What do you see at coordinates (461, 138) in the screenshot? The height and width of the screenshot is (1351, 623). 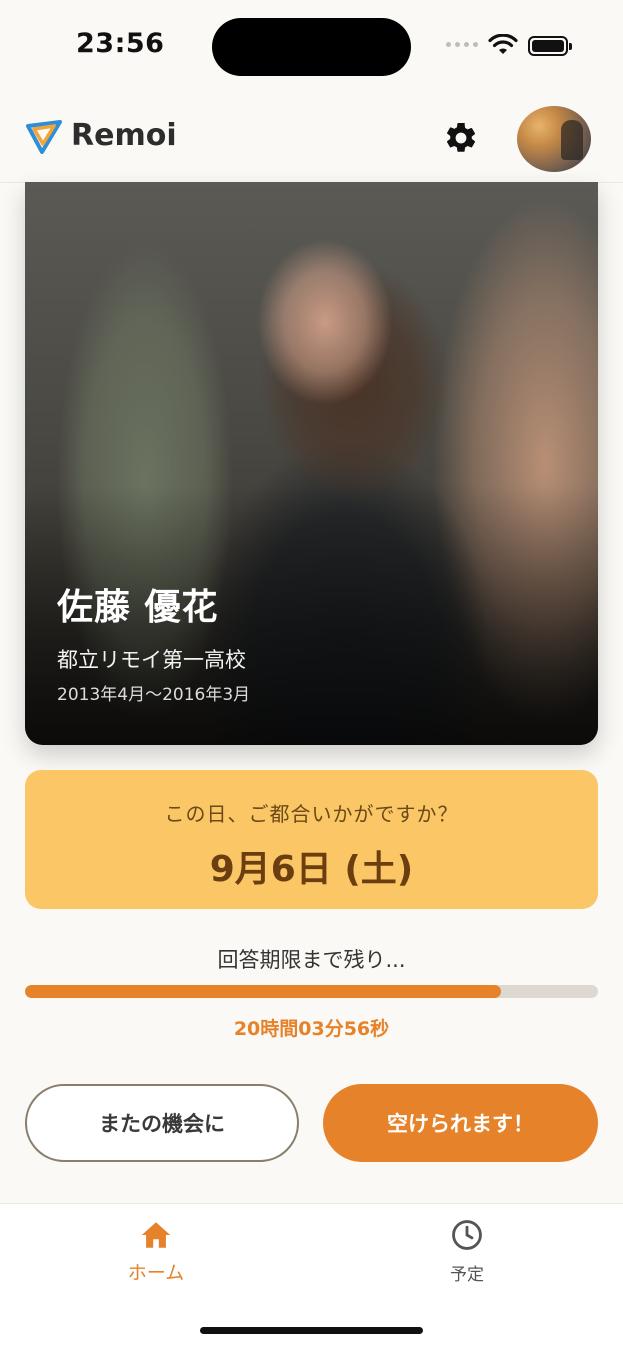 I see `gear-icon` at bounding box center [461, 138].